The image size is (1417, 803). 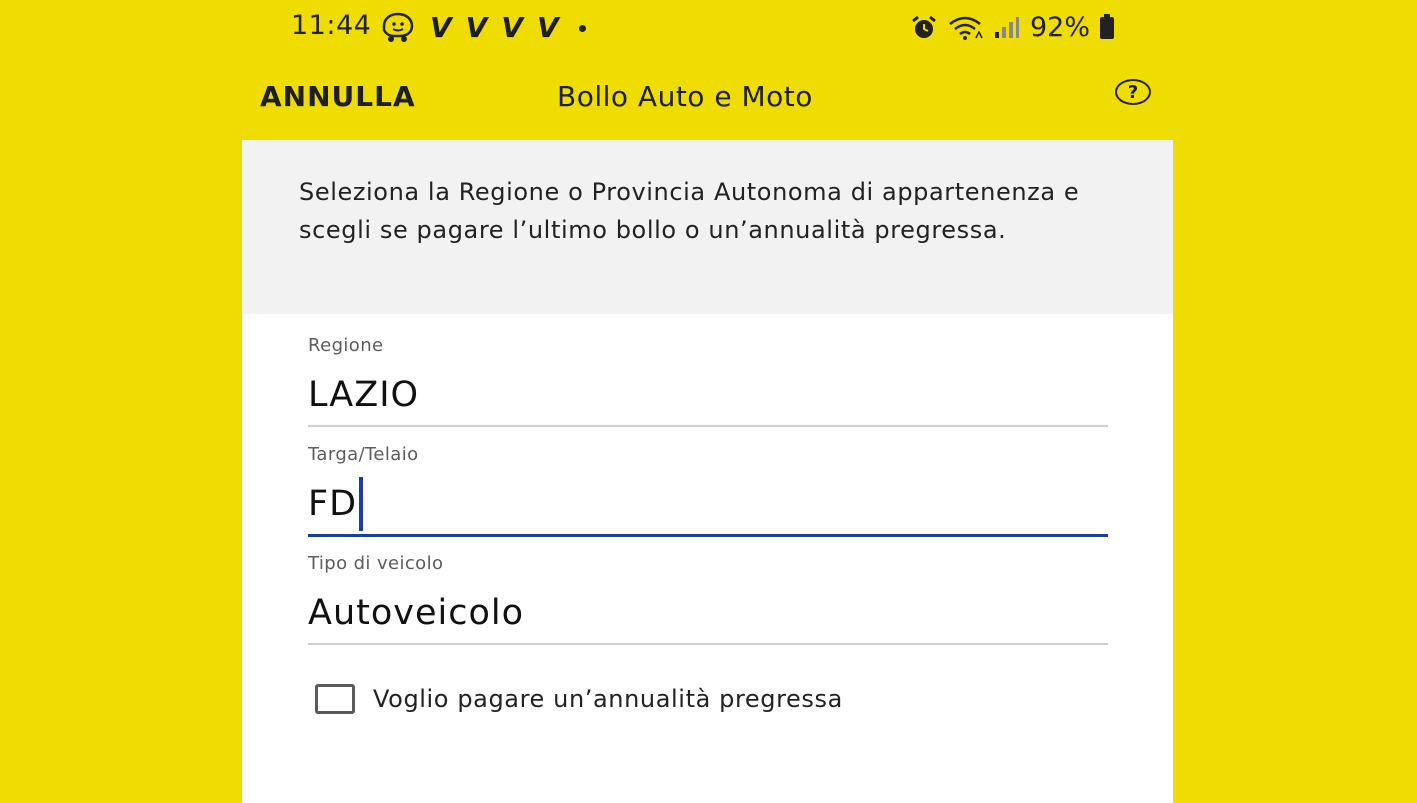 I want to click on vehicle-type-label: Tipo di veicolo, so click(x=376, y=563).